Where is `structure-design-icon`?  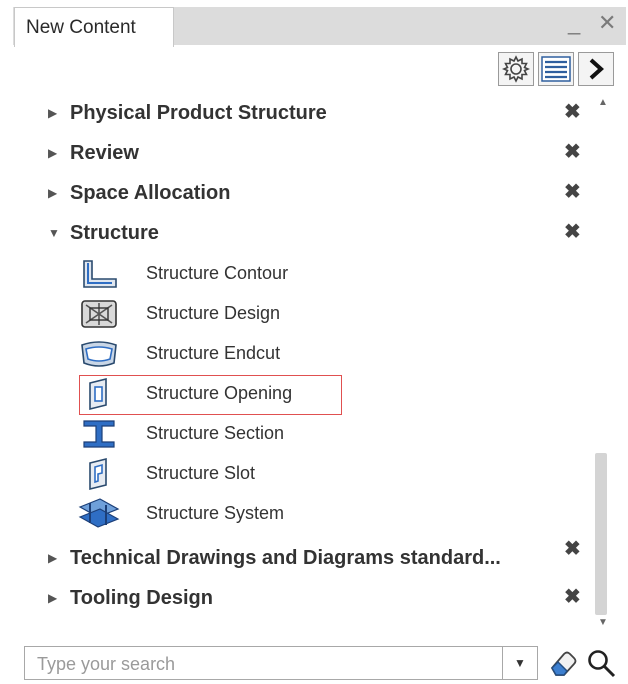 structure-design-icon is located at coordinates (99, 314).